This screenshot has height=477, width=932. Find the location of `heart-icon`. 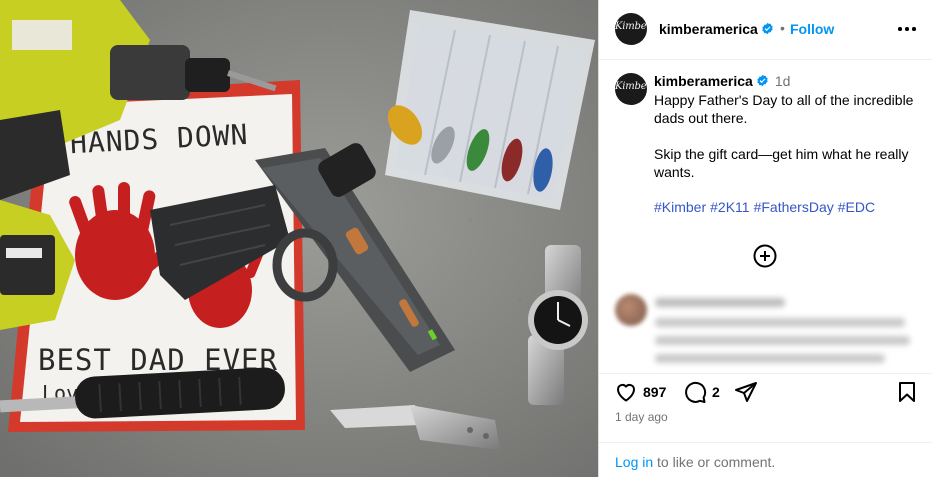

heart-icon is located at coordinates (626, 392).